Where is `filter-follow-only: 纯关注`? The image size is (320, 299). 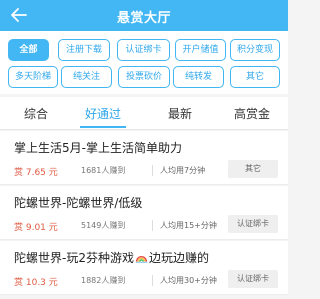 filter-follow-only: 纯关注 is located at coordinates (86, 77).